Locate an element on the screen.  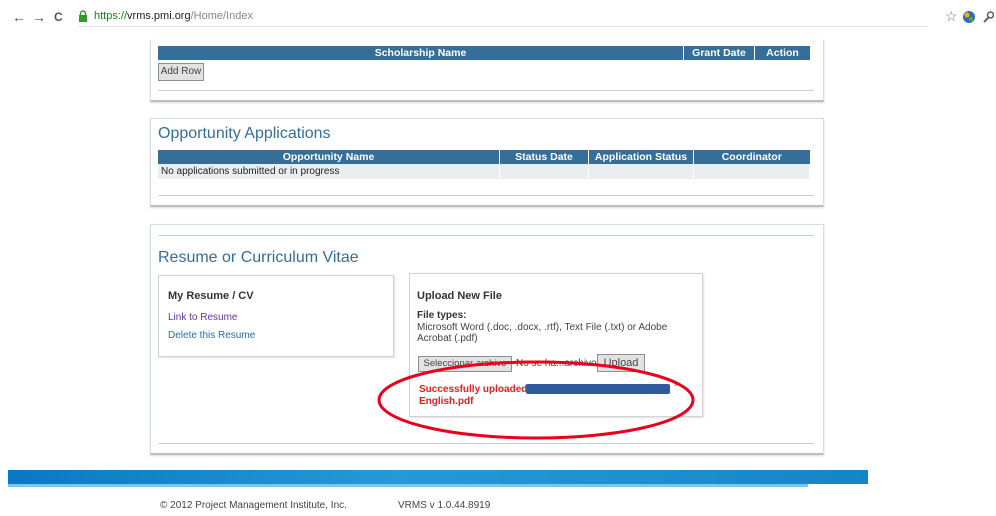
footer-band-accent is located at coordinates (408, 485).